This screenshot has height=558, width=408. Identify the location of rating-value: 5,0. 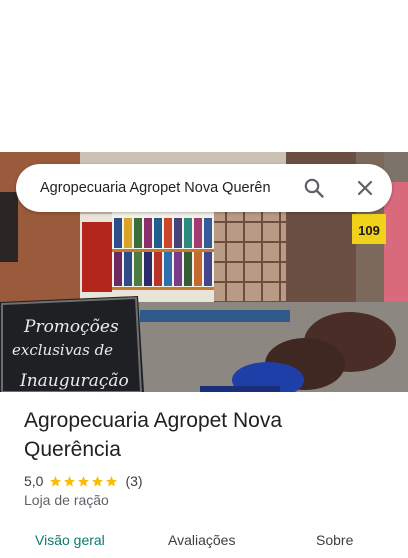
(34, 481).